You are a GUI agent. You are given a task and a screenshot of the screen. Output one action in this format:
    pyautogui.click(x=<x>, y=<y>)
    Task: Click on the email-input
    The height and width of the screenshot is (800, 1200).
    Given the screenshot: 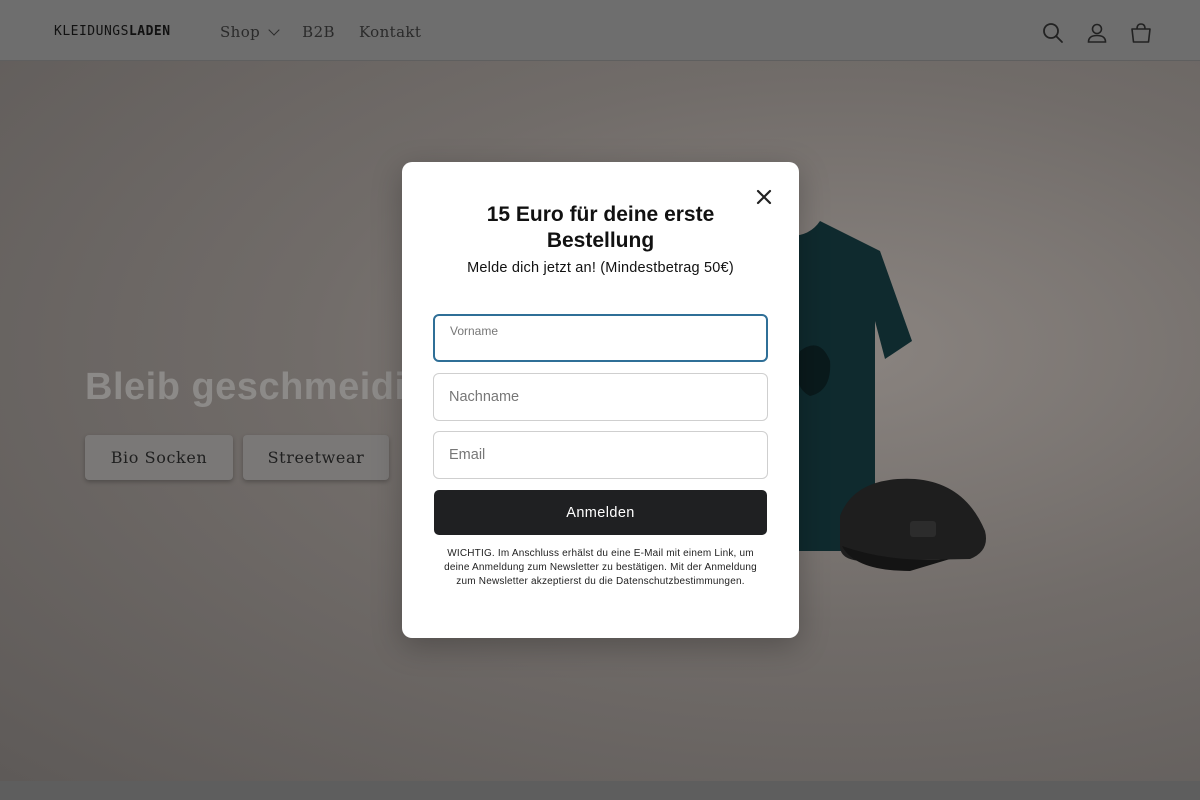 What is the action you would take?
    pyautogui.click(x=599, y=455)
    